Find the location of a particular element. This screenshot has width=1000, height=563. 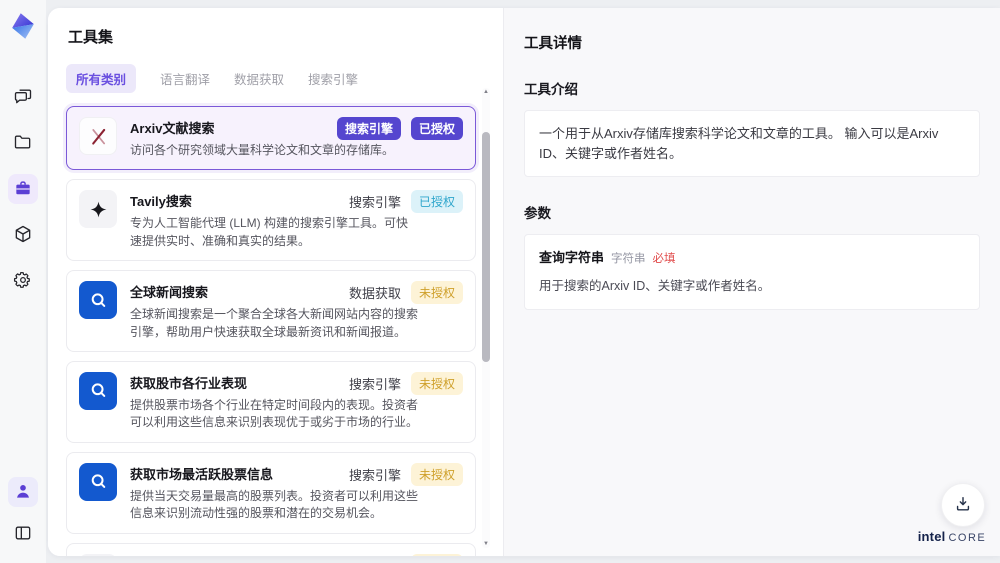

sidebar-item-packages is located at coordinates (23, 235).